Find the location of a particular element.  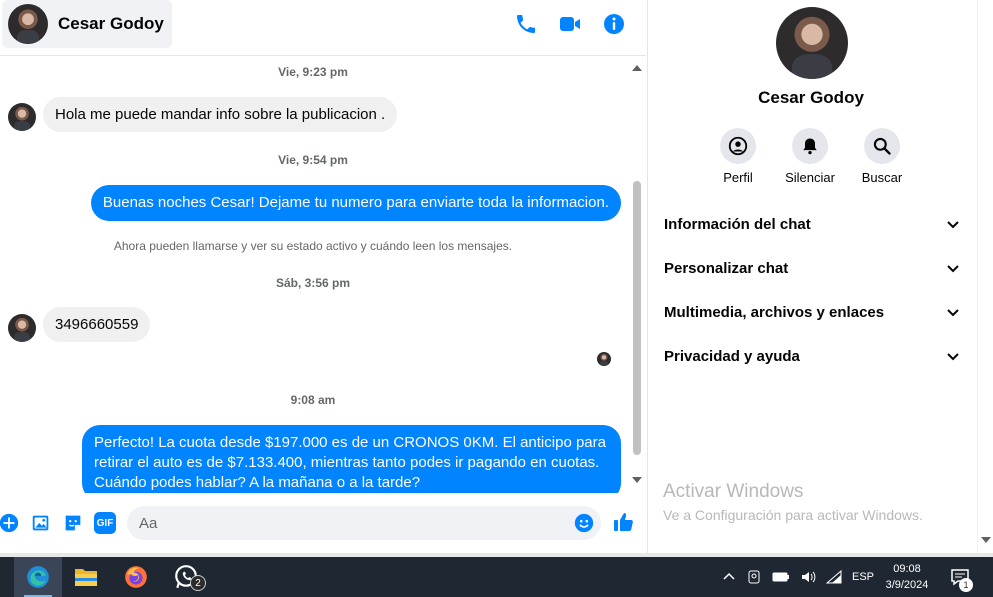

clock: 09:08 3/9/2024 is located at coordinates (907, 577).